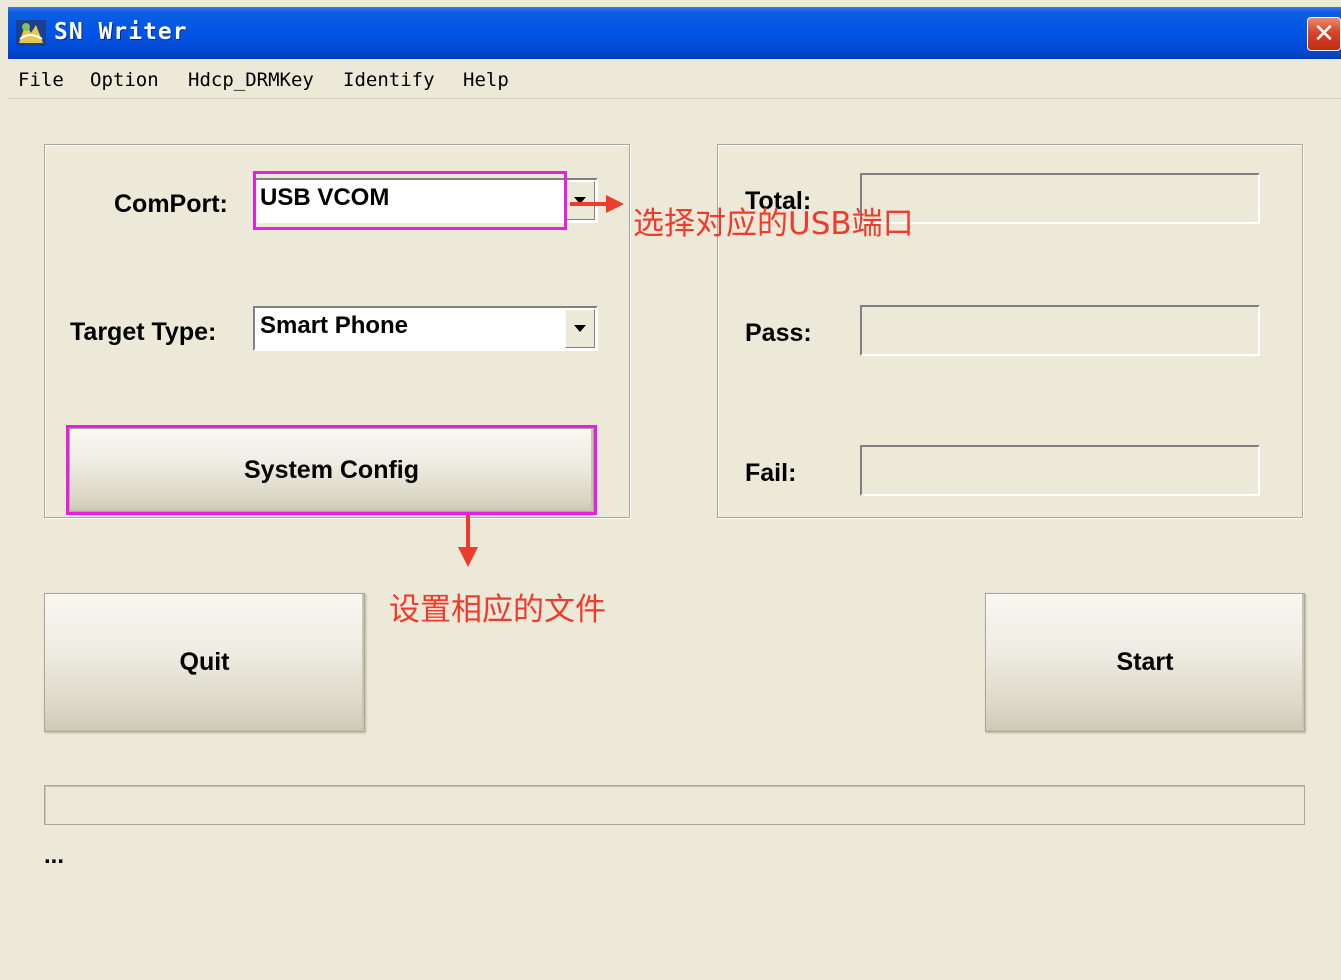  Describe the element at coordinates (674, 98) in the screenshot. I see `menu-divider` at that location.